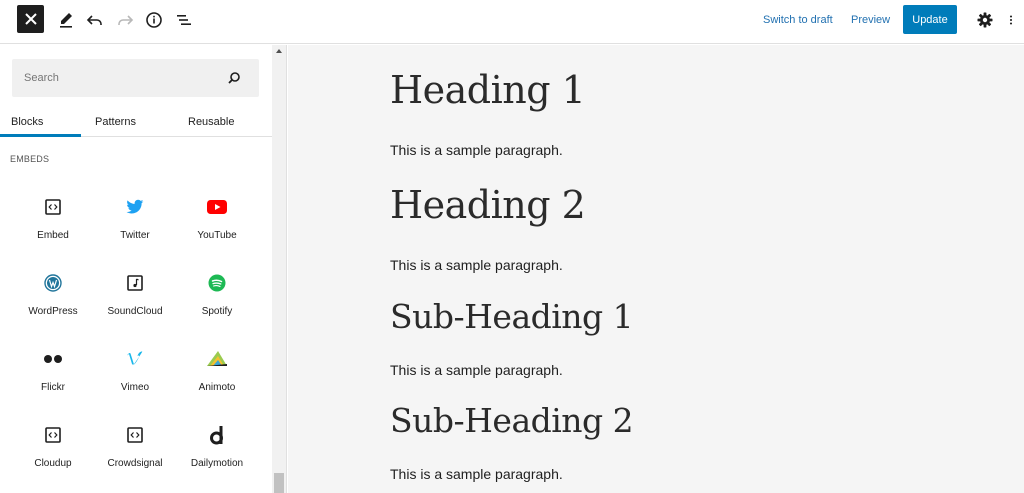  What do you see at coordinates (135, 311) in the screenshot?
I see `block-label: SoundCloud` at bounding box center [135, 311].